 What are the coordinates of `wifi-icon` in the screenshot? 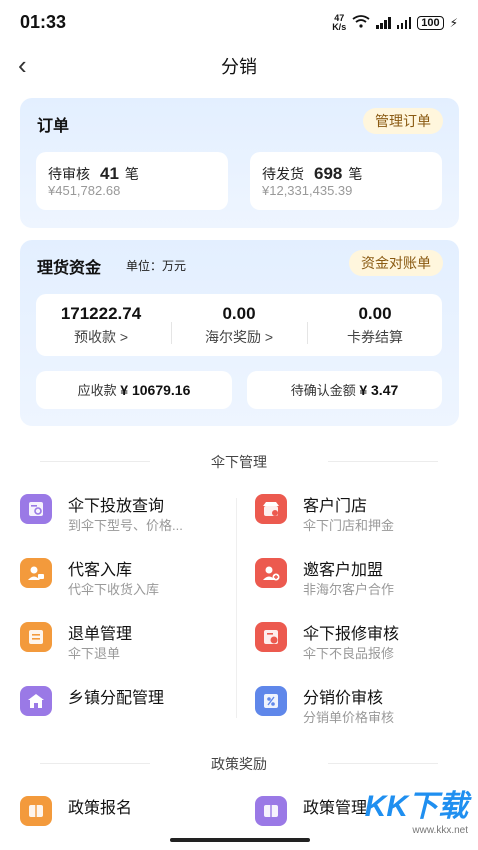 It's located at (361, 23).